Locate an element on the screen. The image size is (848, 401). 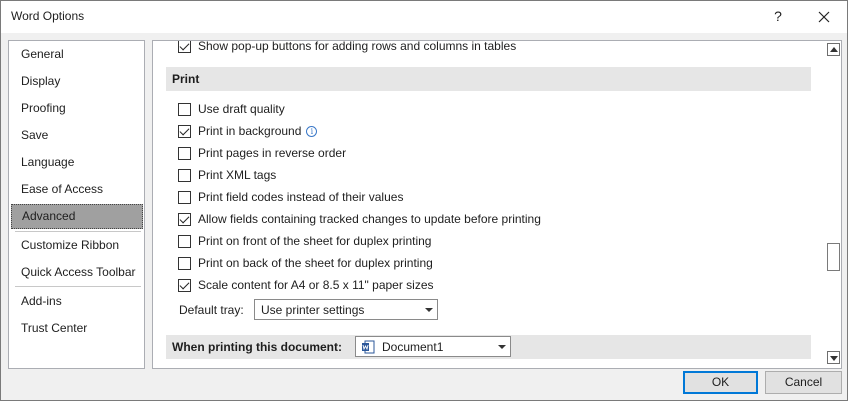
close-button is located at coordinates (824, 17).